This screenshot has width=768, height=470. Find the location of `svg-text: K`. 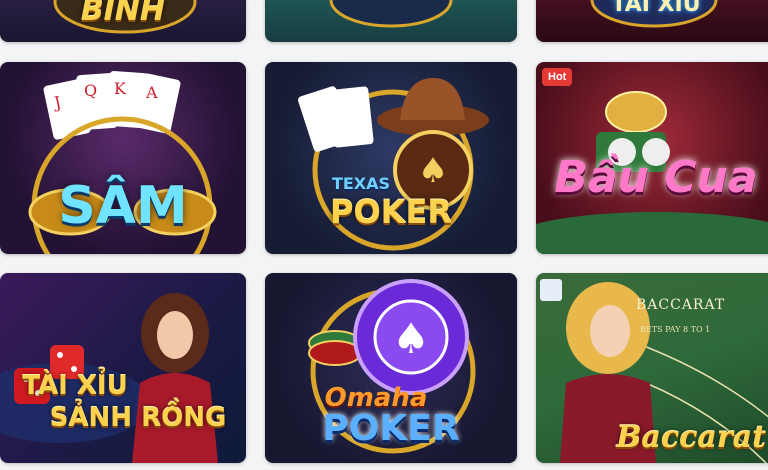

svg-text: K is located at coordinates (120, 88).